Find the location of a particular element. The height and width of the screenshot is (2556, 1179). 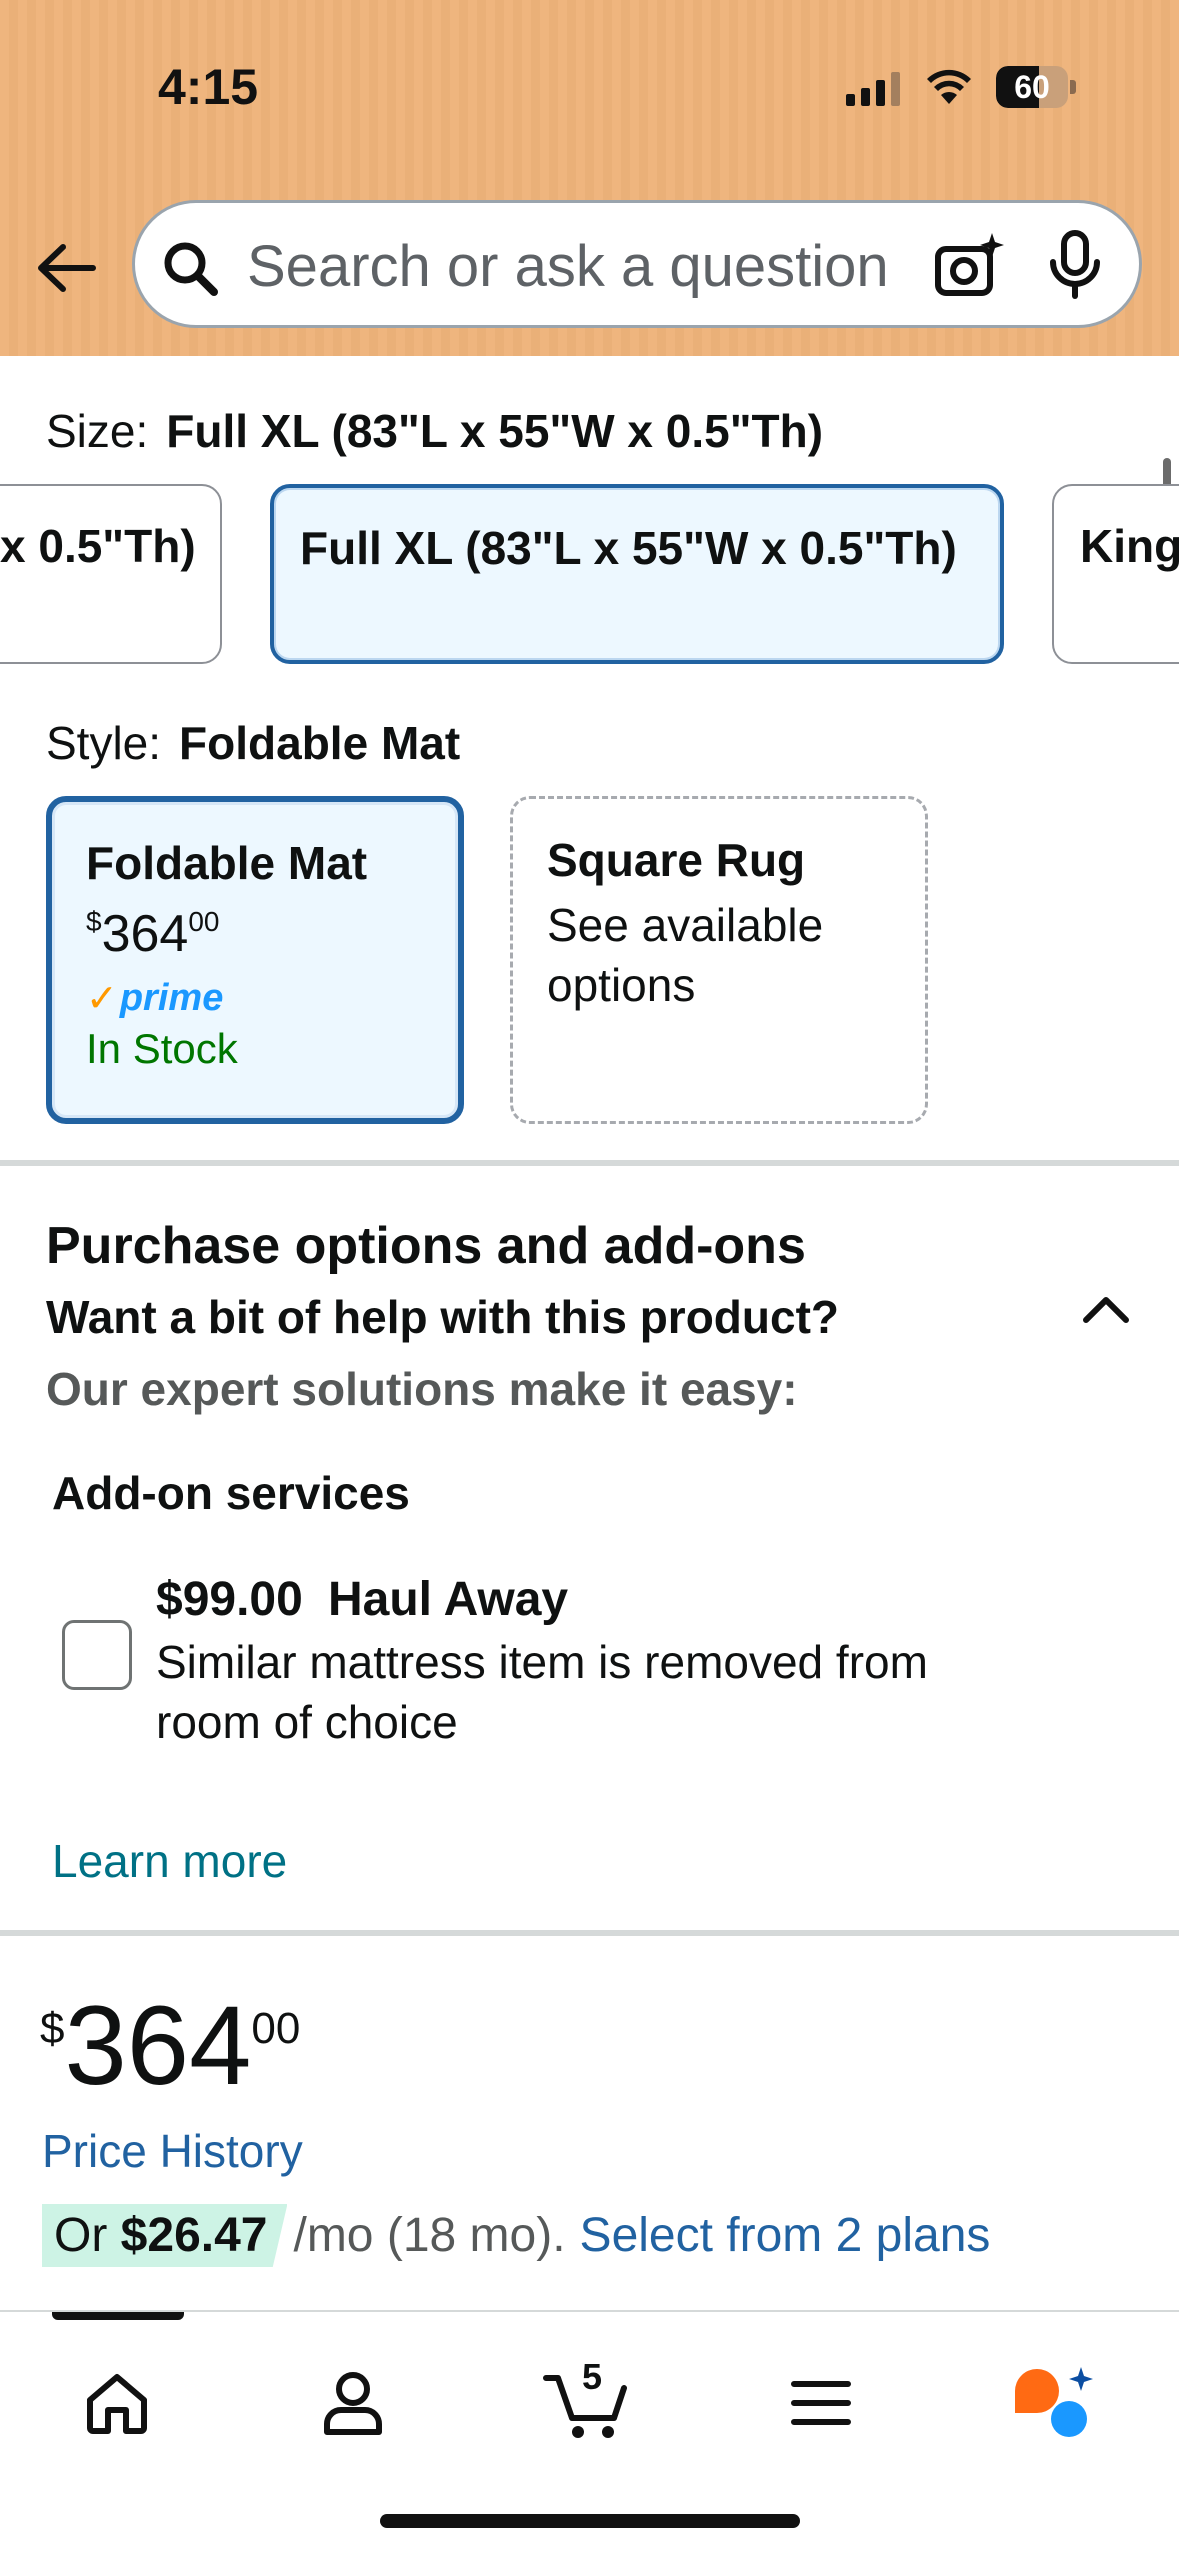

battery-level: 60 is located at coordinates (1032, 87).